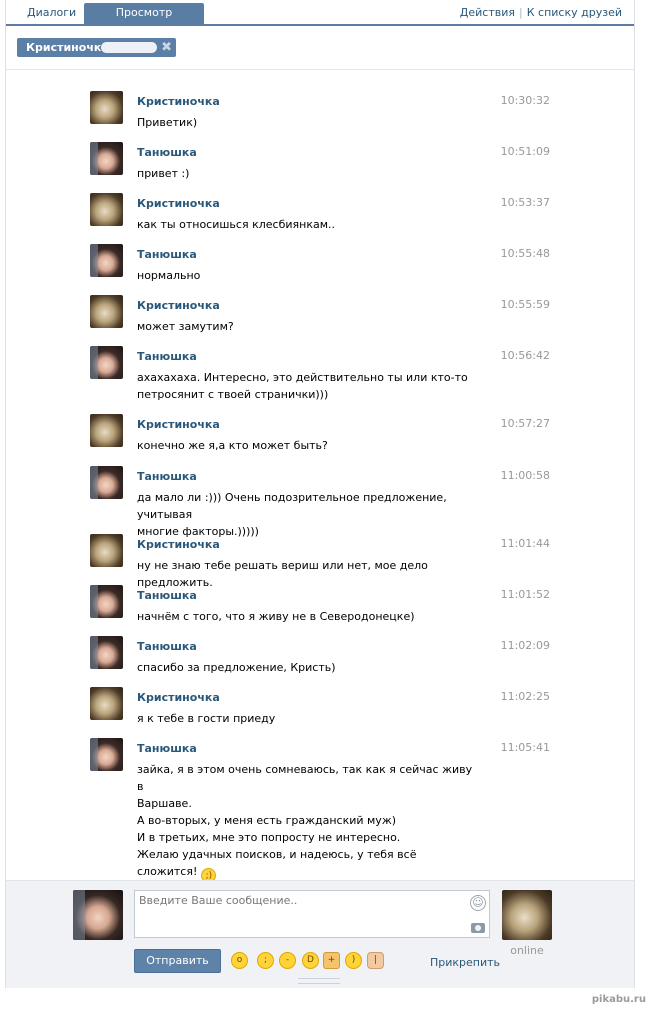  I want to click on peer-avatar, so click(527, 915).